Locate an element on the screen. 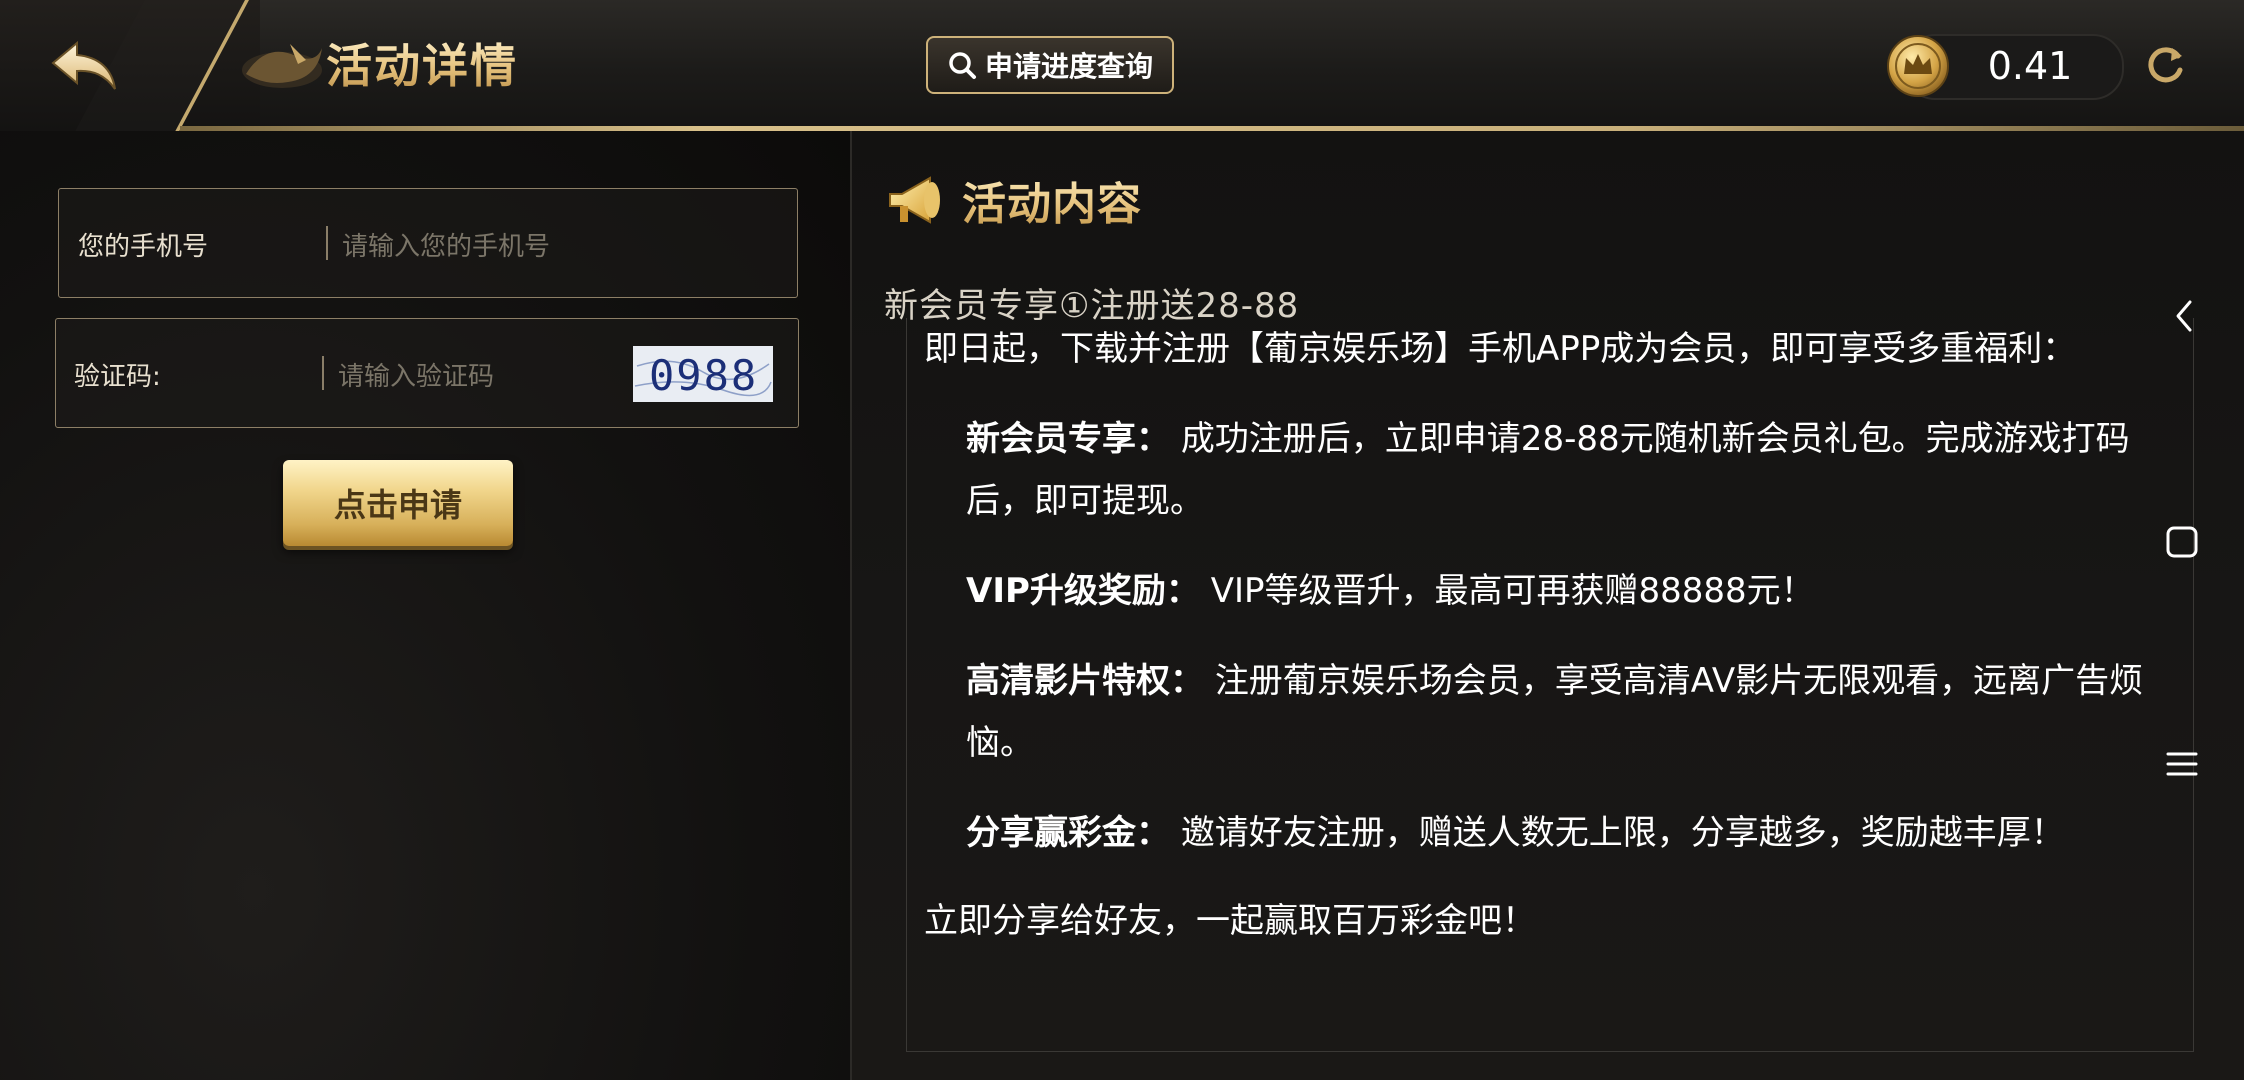  captcha-image: 0988 is located at coordinates (703, 374).